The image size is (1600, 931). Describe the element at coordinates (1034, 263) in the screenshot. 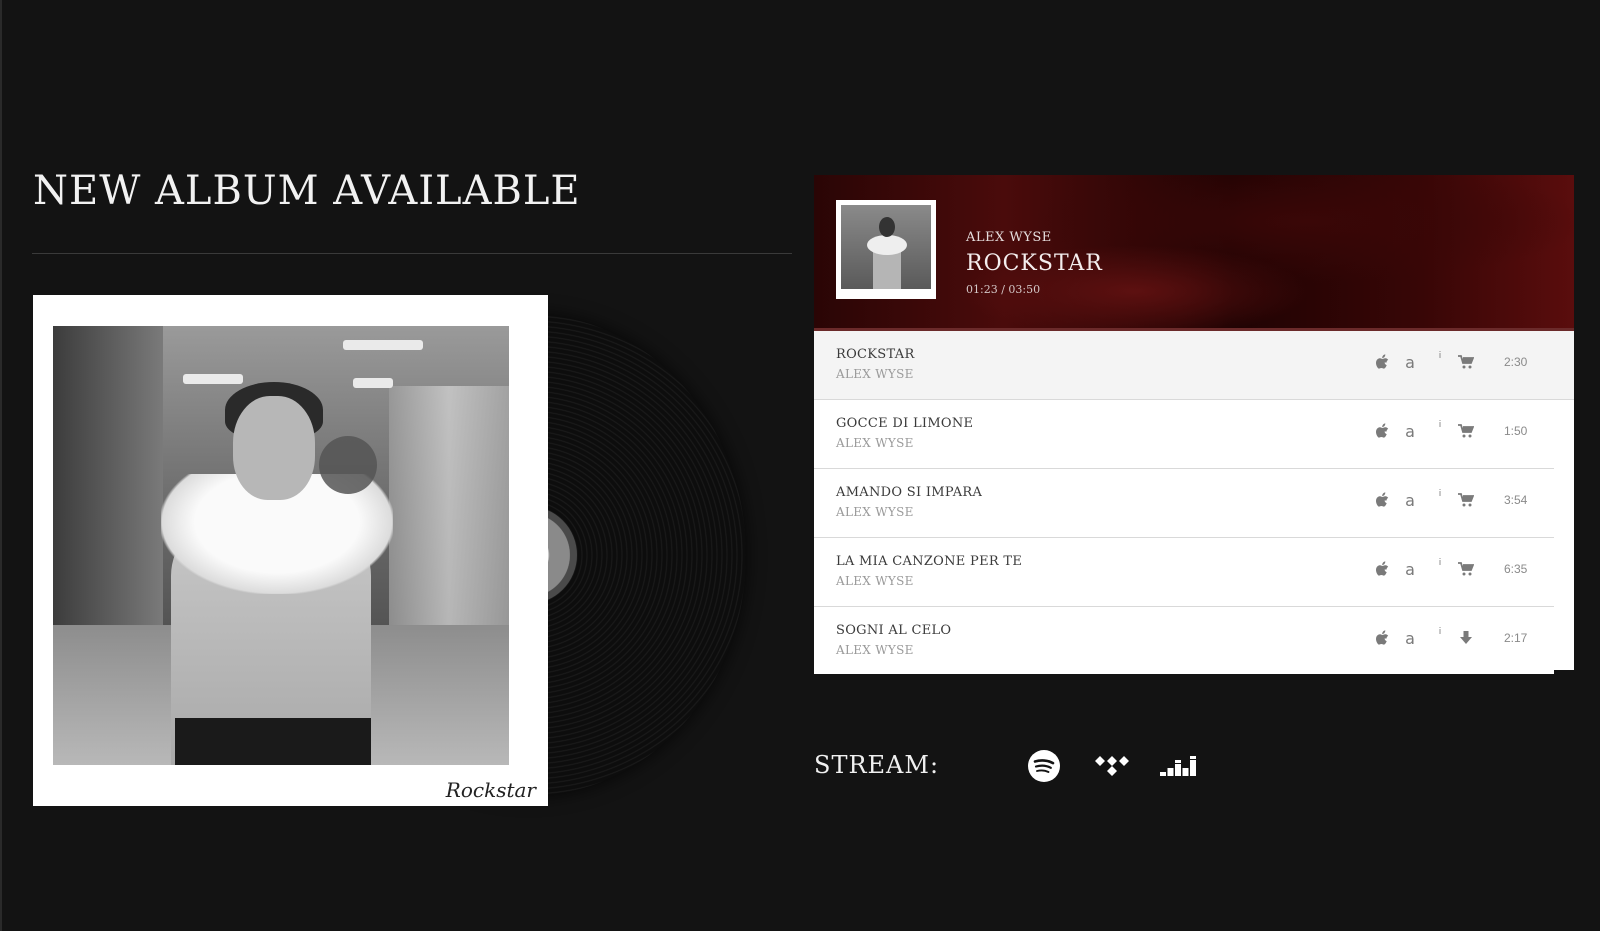

I see `now-playing-title: ROCKSTAR` at that location.